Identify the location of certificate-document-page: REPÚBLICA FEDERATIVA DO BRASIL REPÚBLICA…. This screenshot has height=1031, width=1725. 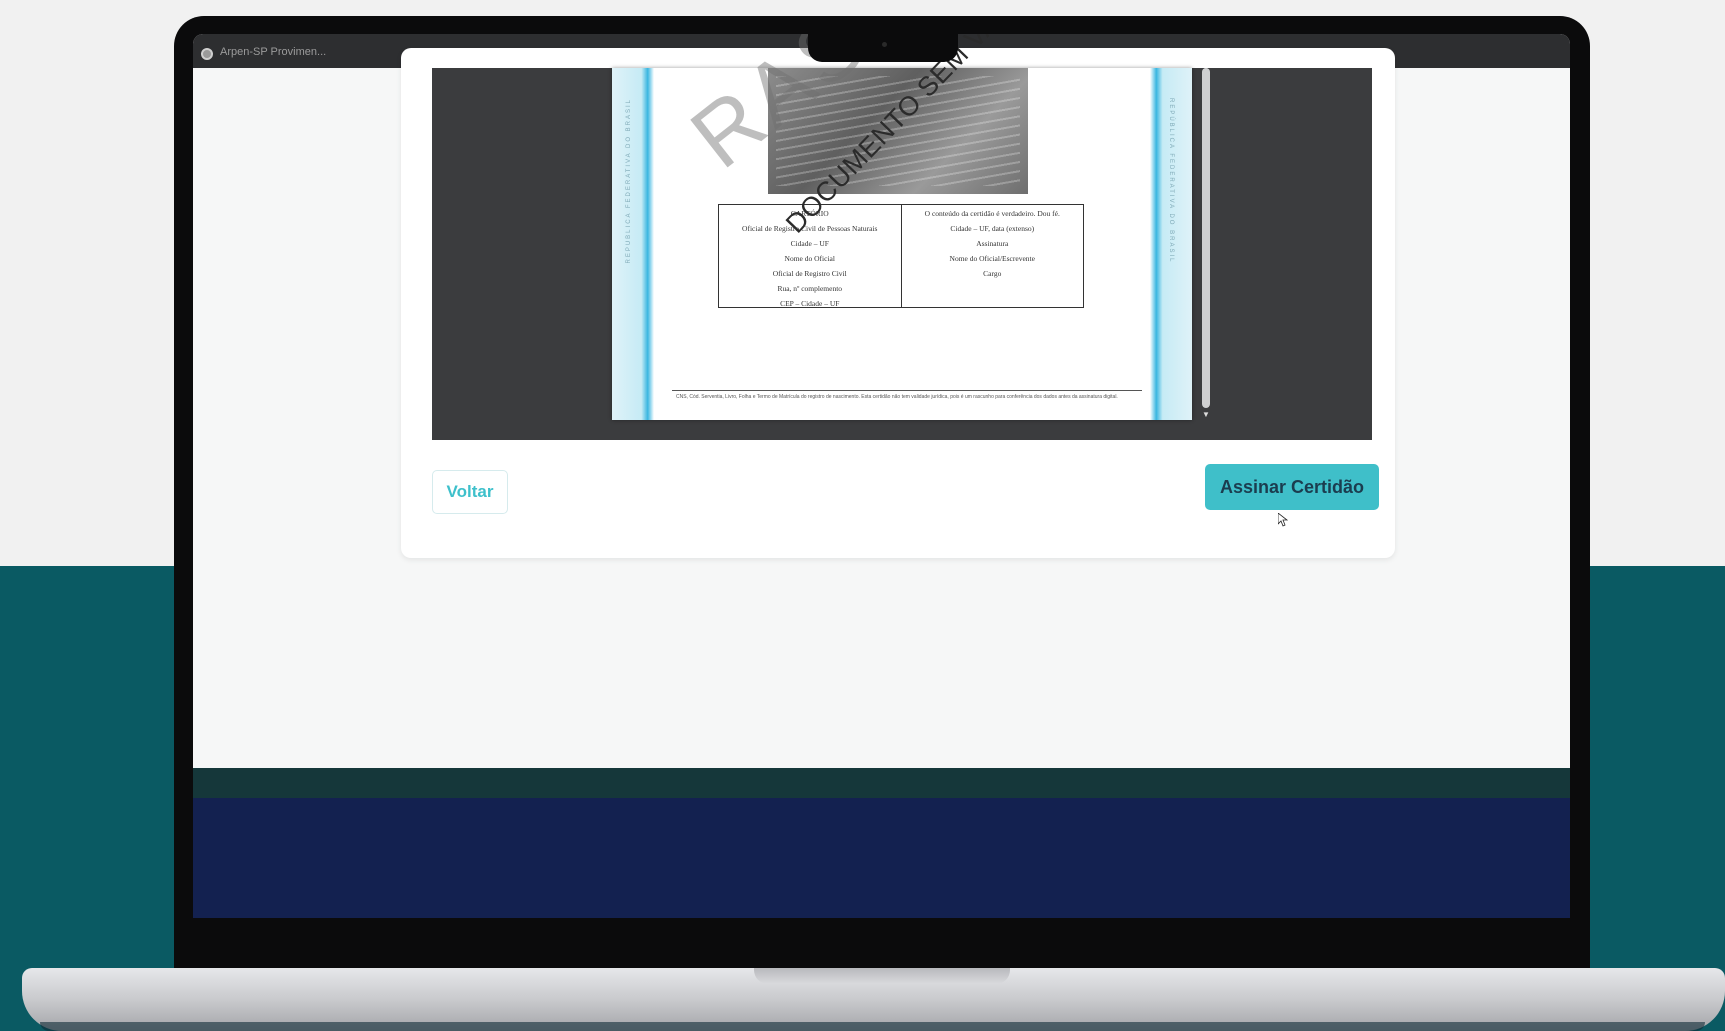
(902, 227).